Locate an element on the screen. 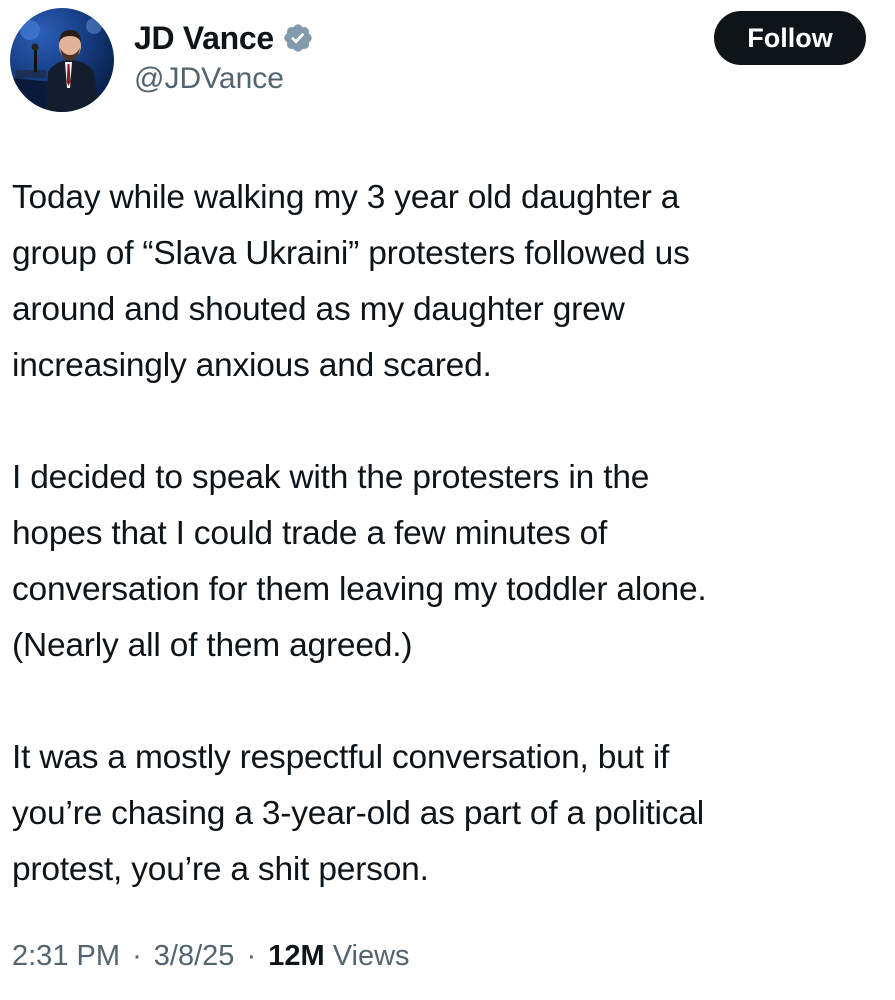  avatar-photo is located at coordinates (56, 65).